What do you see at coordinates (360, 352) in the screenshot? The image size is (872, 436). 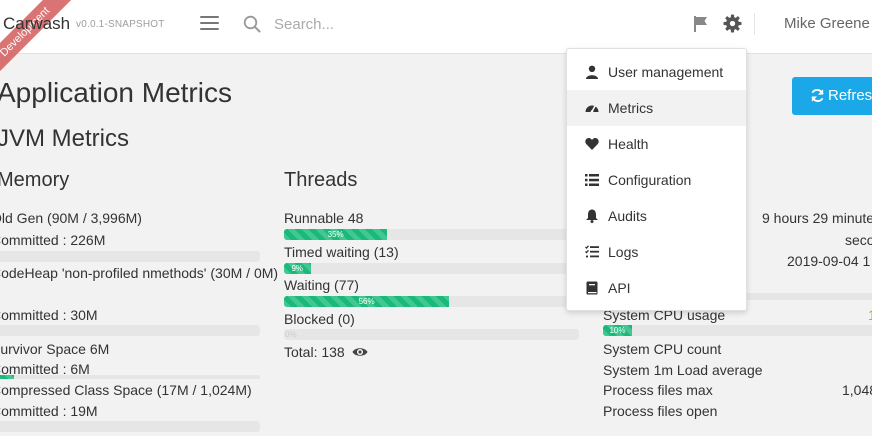 I see `eye-icon` at bounding box center [360, 352].